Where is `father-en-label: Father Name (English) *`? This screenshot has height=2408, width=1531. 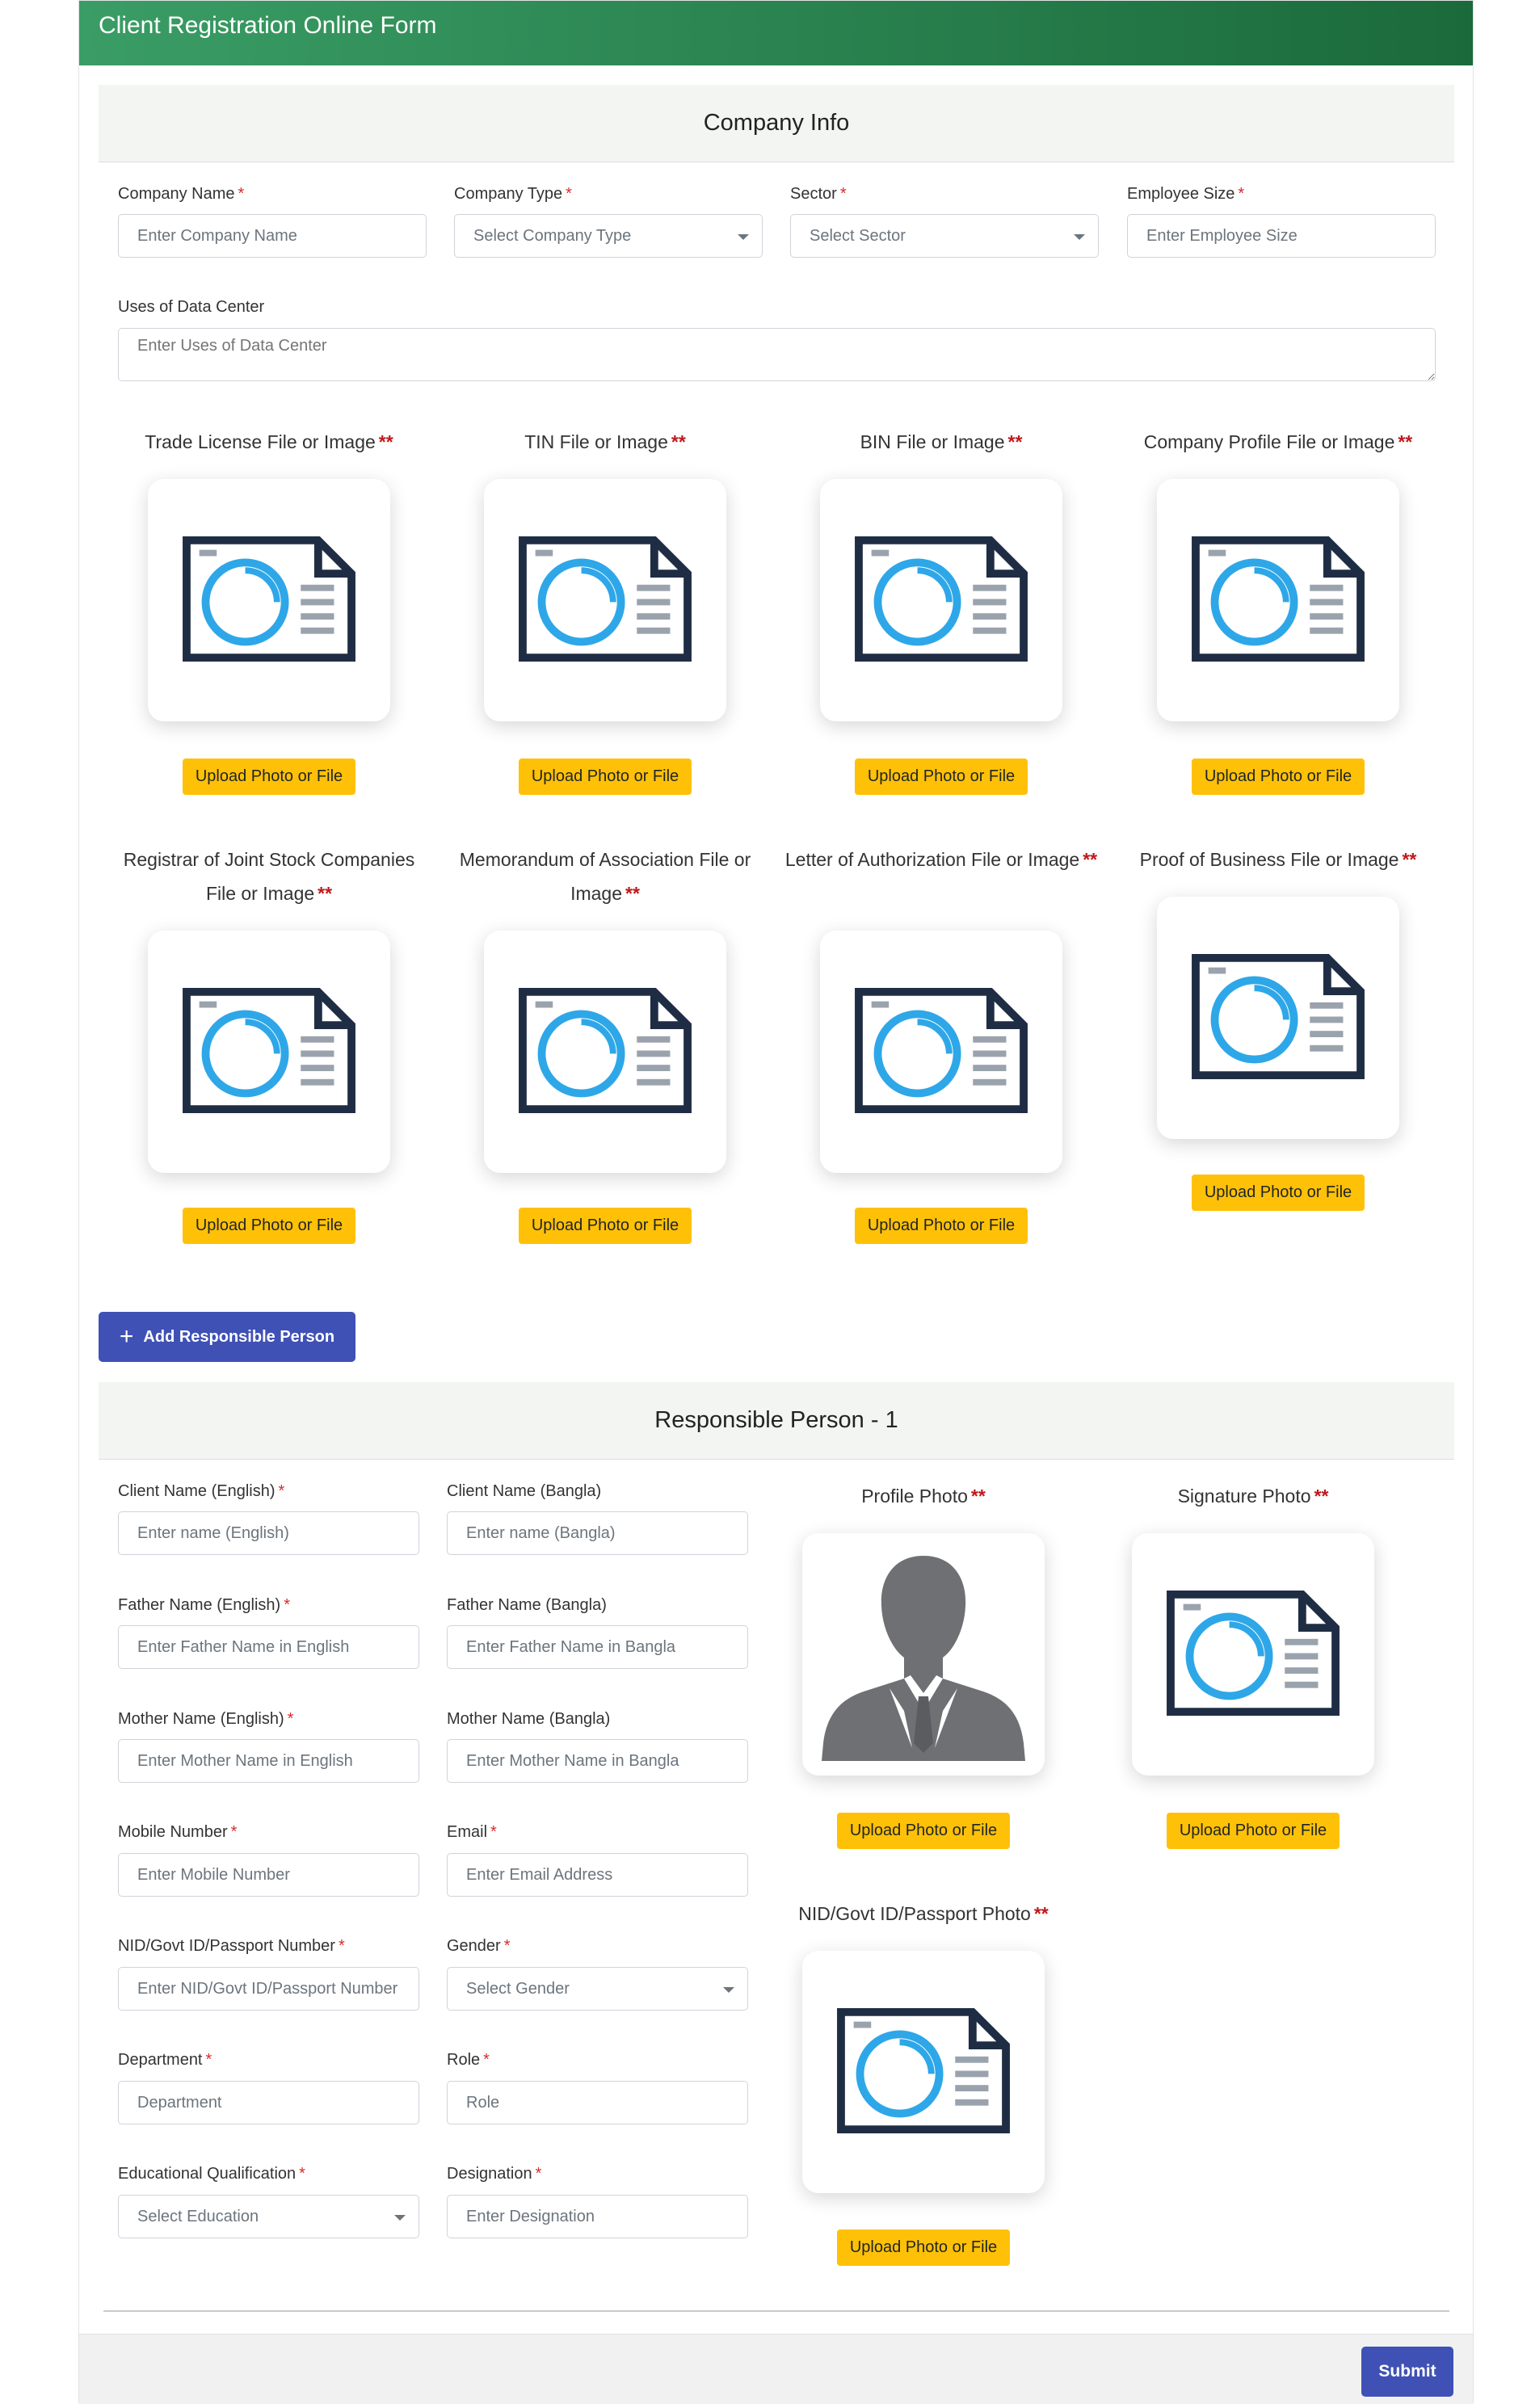
father-en-label: Father Name (English) * is located at coordinates (204, 1605).